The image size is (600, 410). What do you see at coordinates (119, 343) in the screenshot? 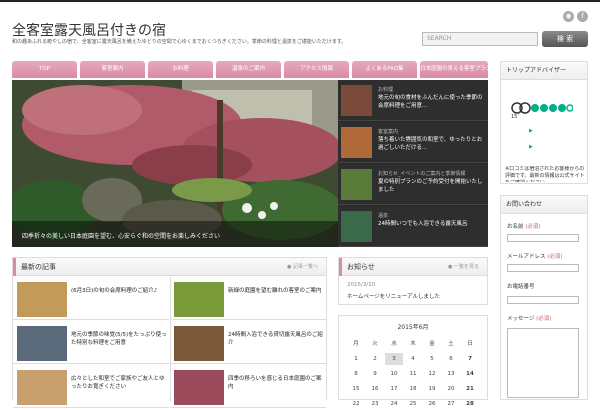
I see `post-title: 地元の季節の味覚(5/5)をたっぷり使った特別な料理をご用意` at bounding box center [119, 343].